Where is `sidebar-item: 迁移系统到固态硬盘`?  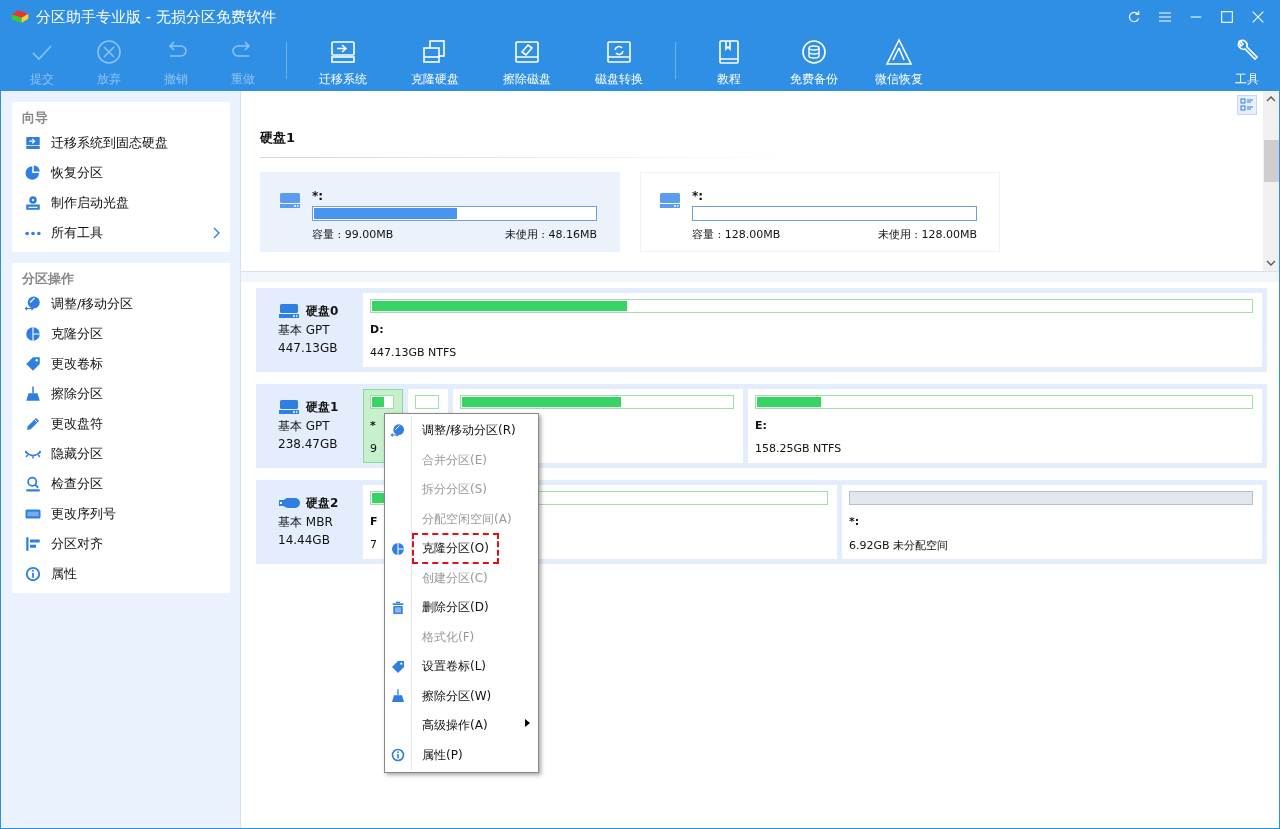
sidebar-item: 迁移系统到固态硬盘 is located at coordinates (121, 143).